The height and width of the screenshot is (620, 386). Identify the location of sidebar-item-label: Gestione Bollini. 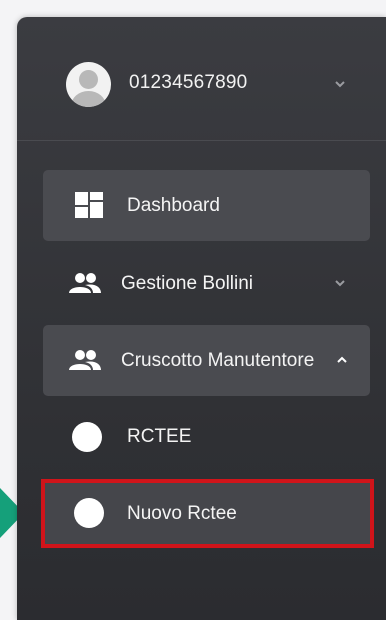
(187, 283).